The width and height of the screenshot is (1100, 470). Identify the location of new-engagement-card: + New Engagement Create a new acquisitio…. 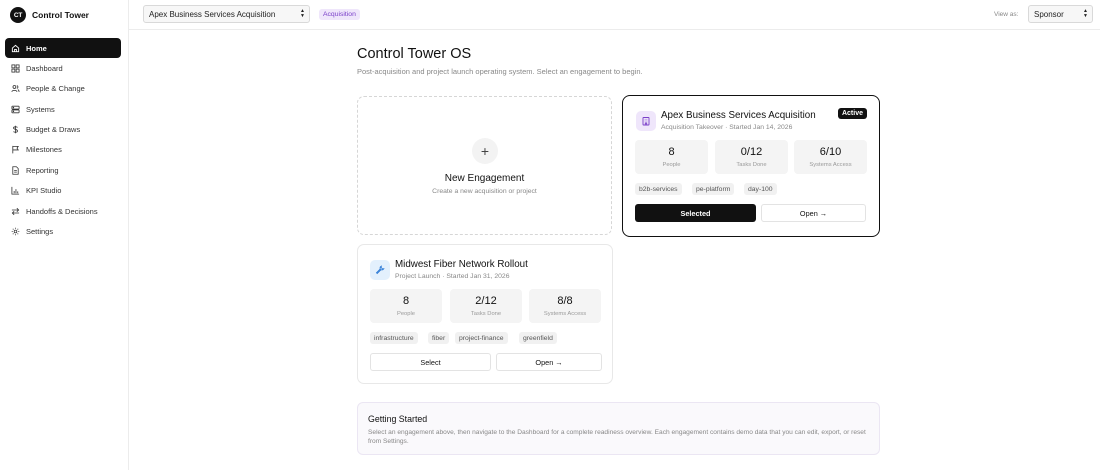
(484, 165).